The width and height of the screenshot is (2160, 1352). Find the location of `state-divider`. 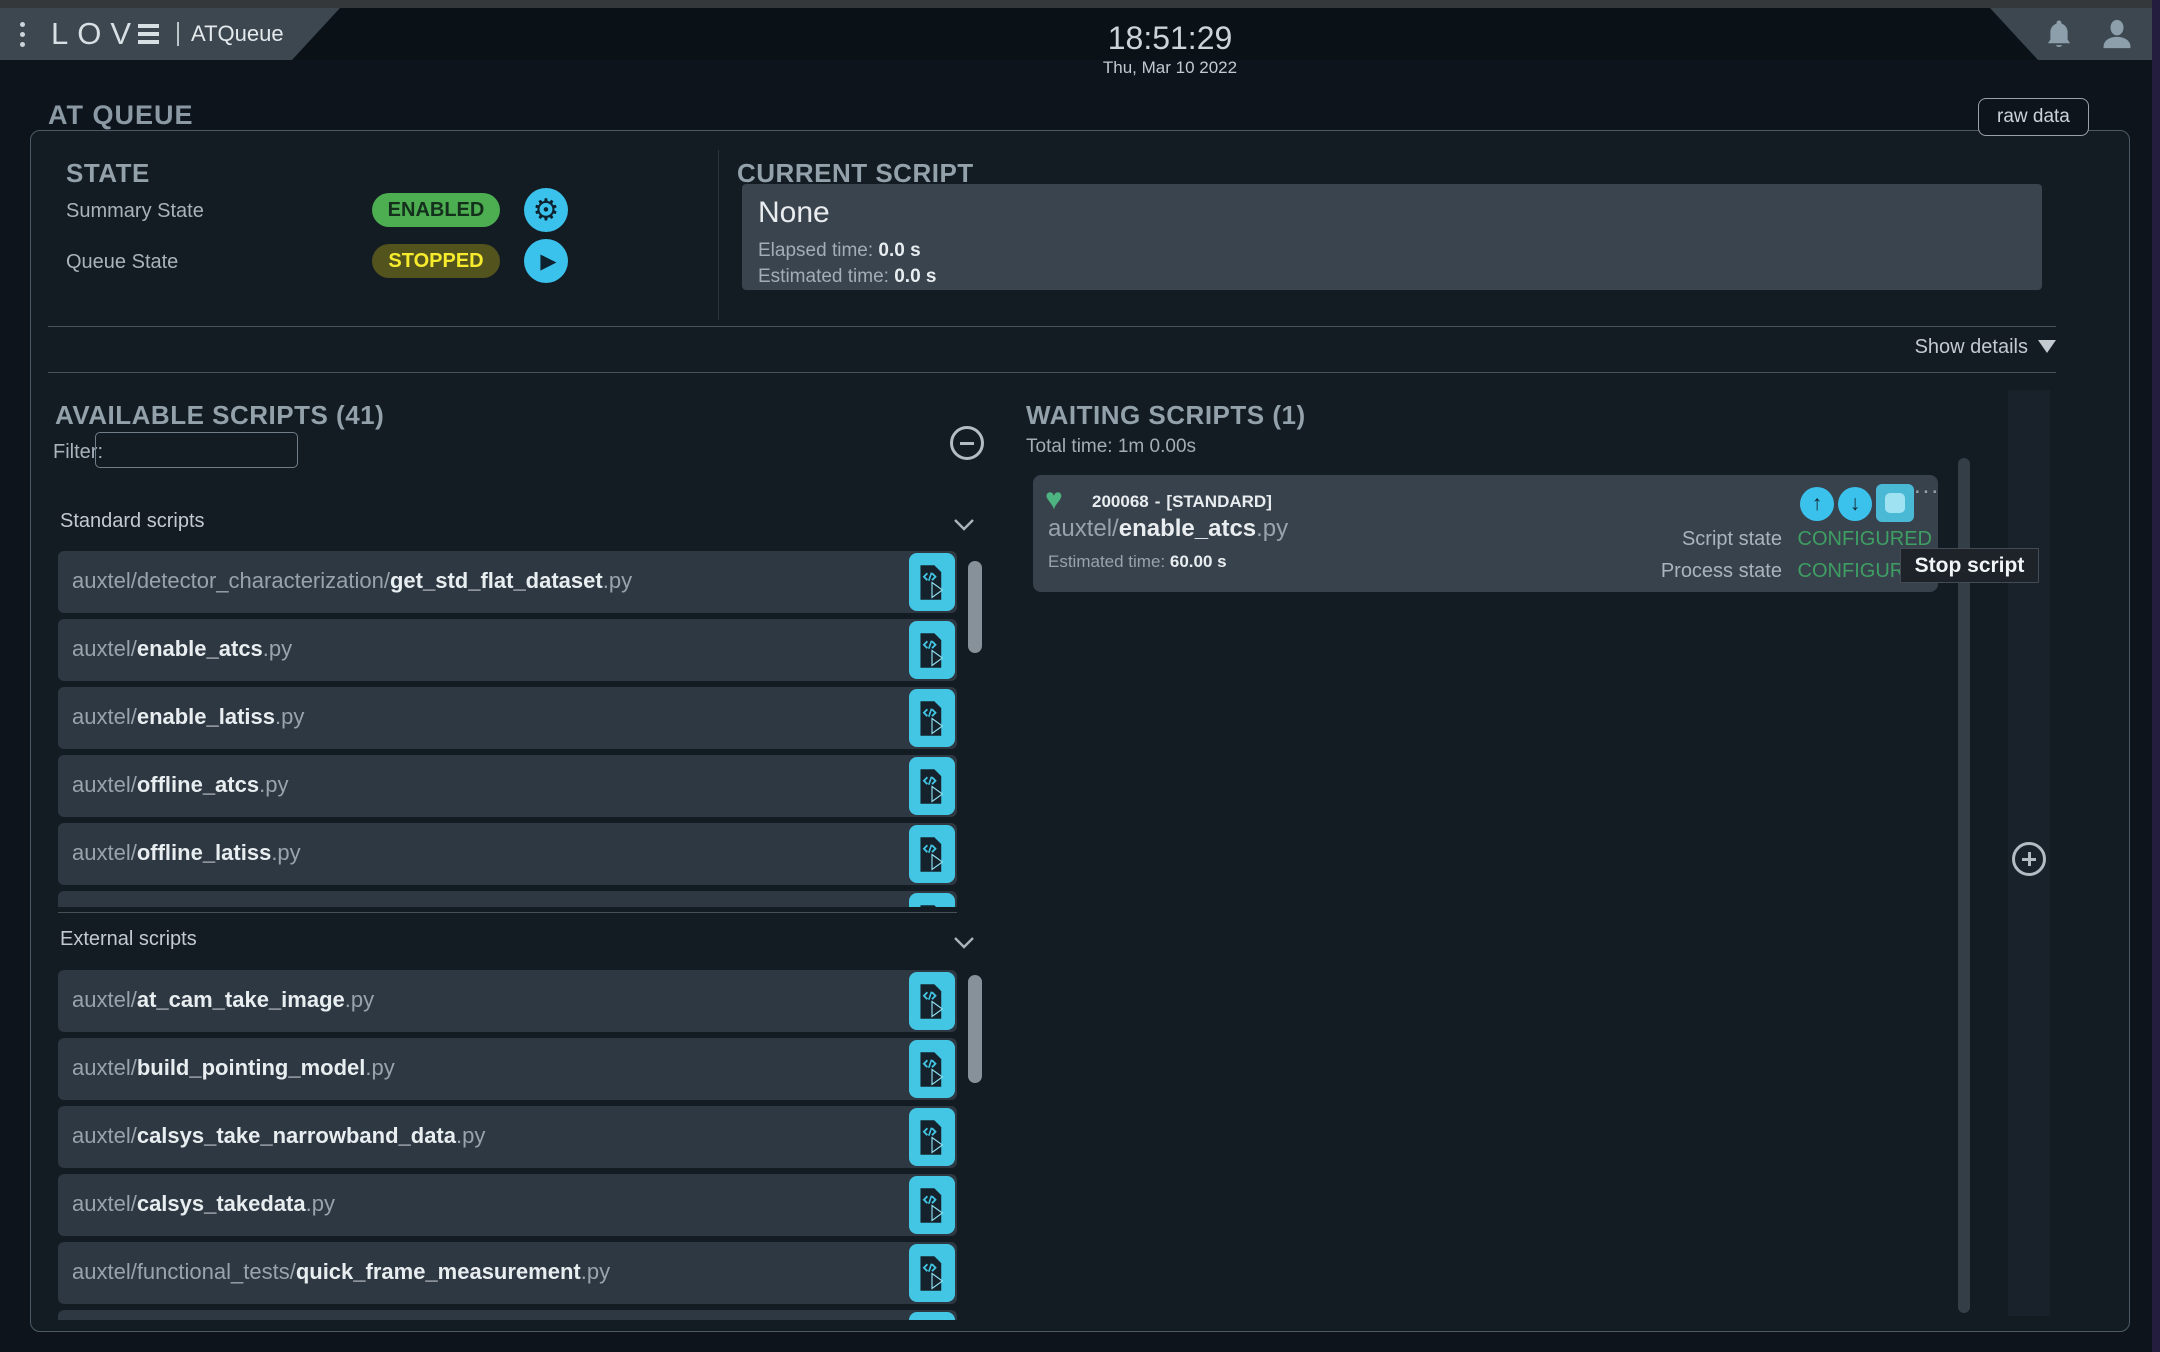

state-divider is located at coordinates (718, 235).